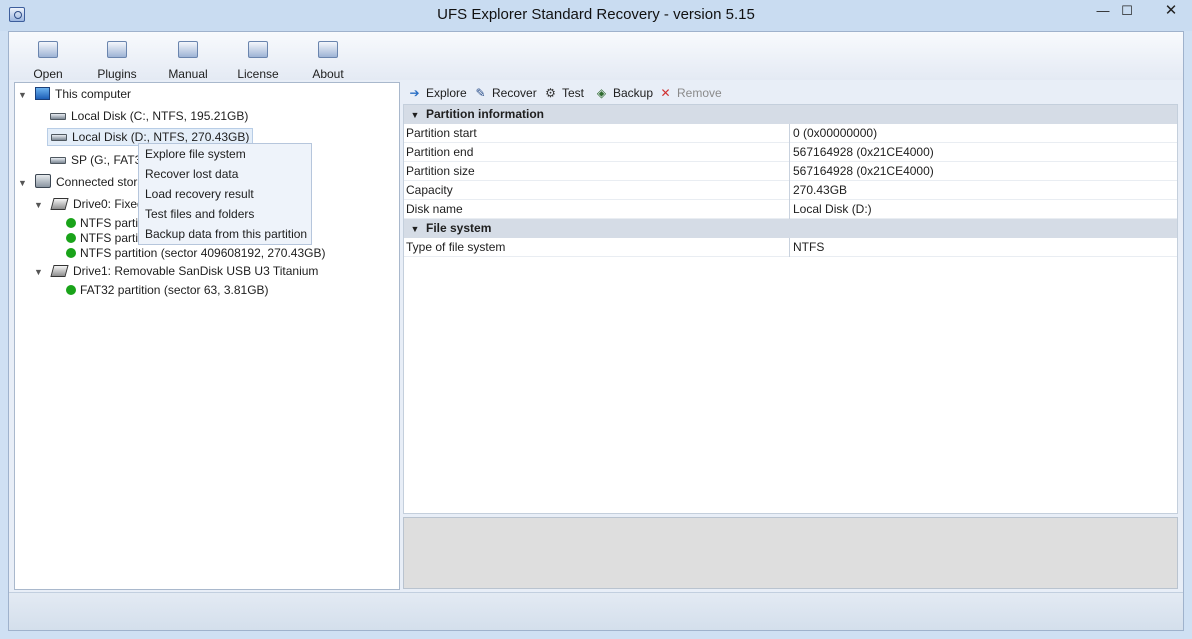 This screenshot has height=639, width=1192. I want to click on main-toolbar: Open Plugins Manual License About, so click(596, 56).